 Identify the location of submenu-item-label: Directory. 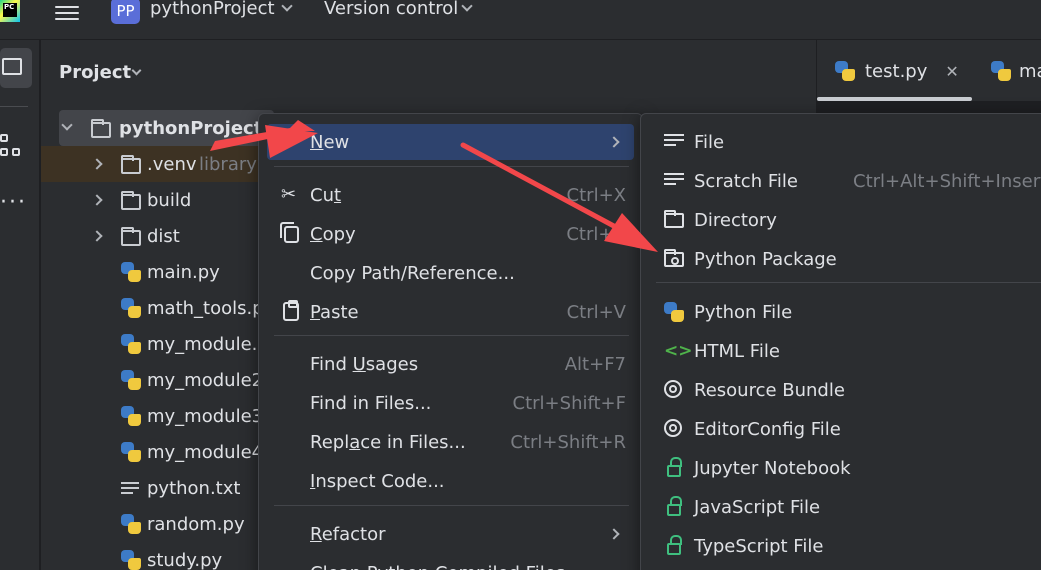
(735, 220).